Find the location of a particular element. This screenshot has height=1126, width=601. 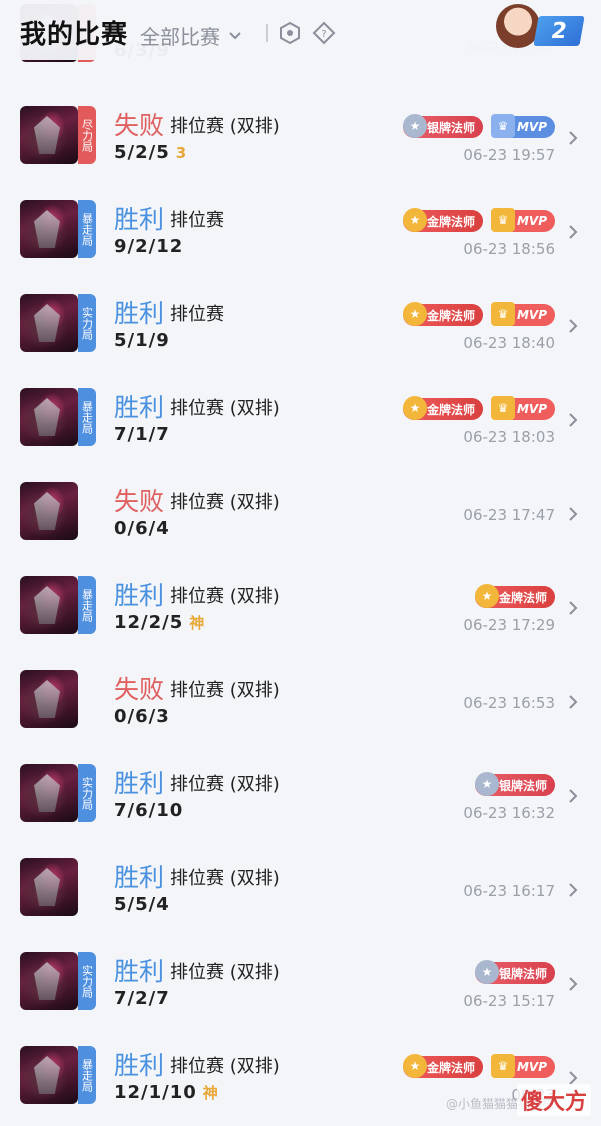

page-title: 我的比赛 is located at coordinates (74, 35).